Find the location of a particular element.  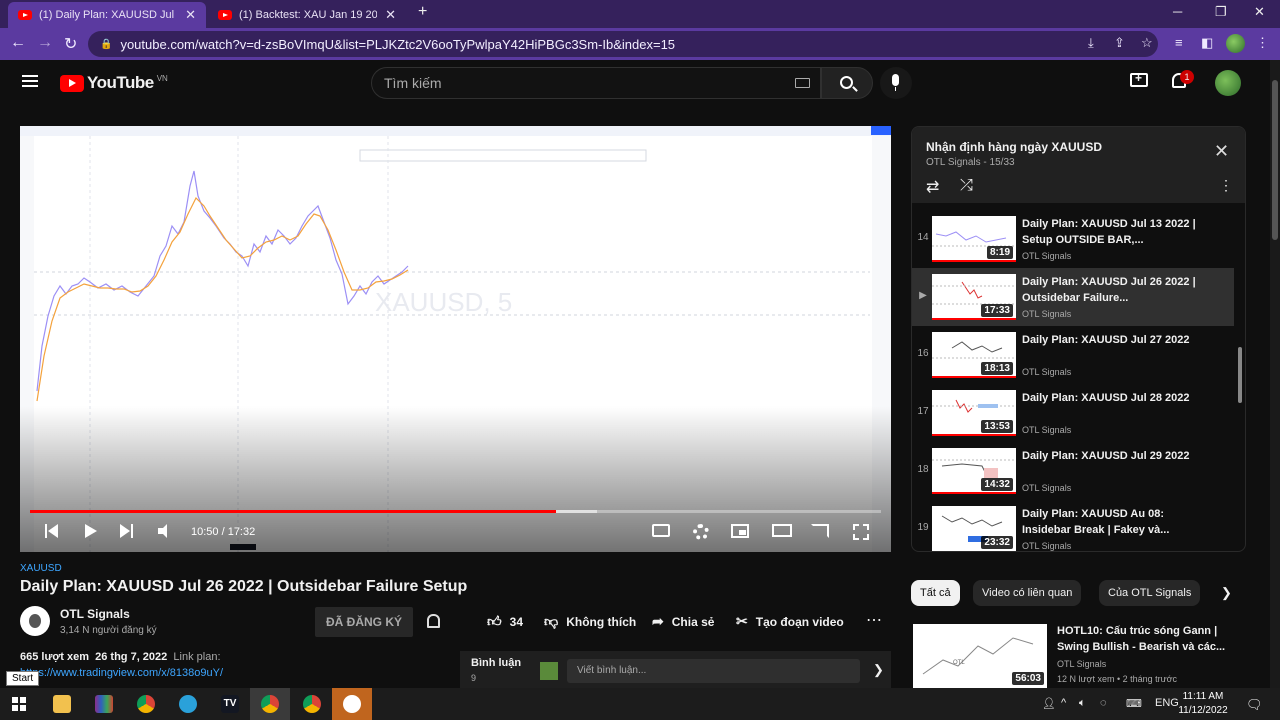

menu-icon is located at coordinates (30, 81).